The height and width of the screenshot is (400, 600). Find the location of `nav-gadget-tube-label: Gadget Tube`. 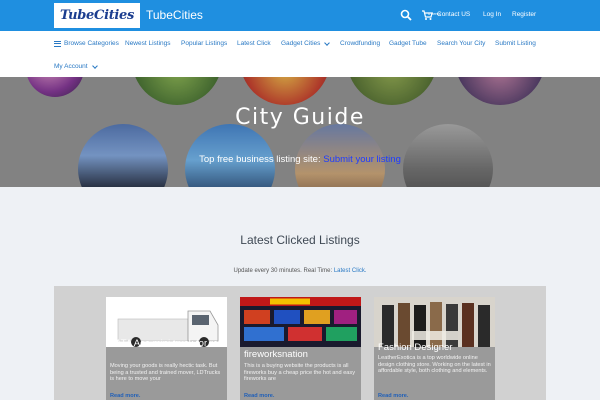

nav-gadget-tube-label: Gadget Tube is located at coordinates (408, 43).